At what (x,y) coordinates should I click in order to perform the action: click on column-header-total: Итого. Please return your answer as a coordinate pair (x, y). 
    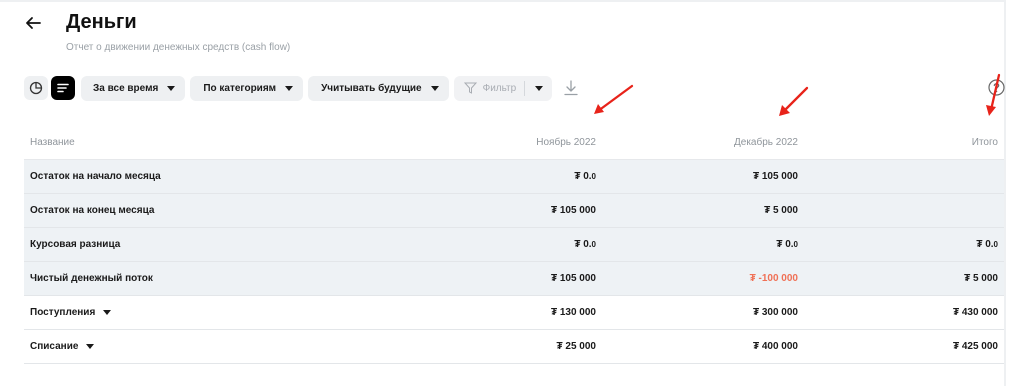
    Looking at the image, I should click on (984, 142).